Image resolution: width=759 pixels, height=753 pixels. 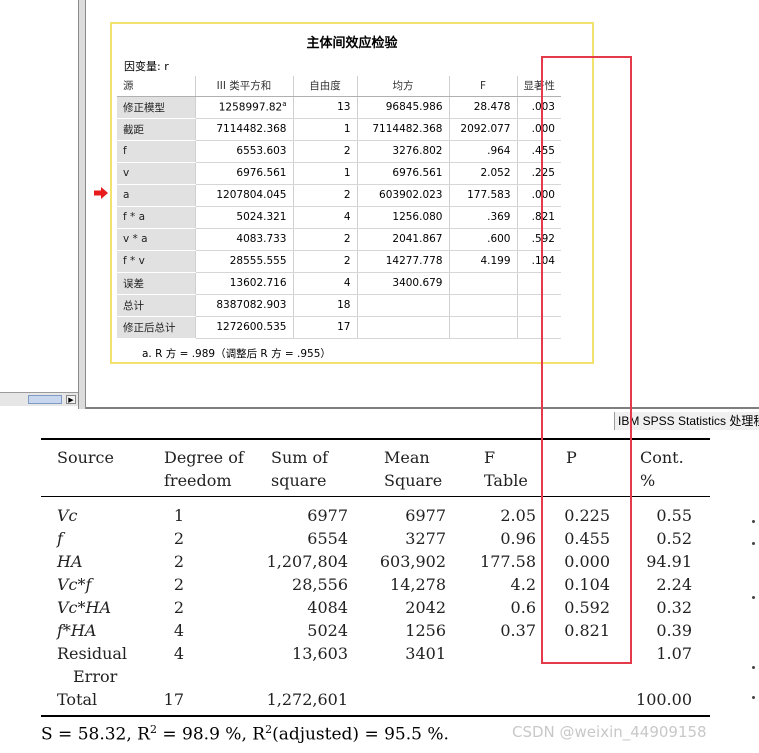 What do you see at coordinates (307, 561) in the screenshot?
I see `cell-ss: 1,207,804` at bounding box center [307, 561].